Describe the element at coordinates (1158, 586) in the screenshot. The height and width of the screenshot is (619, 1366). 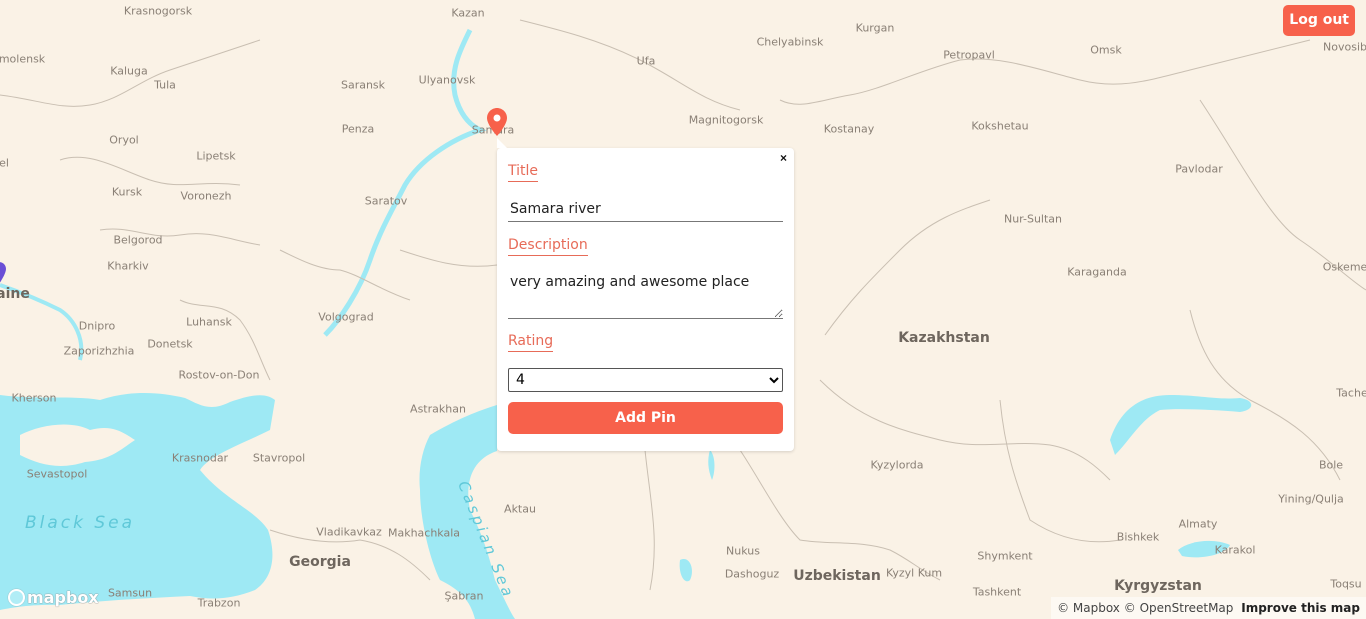
I see `map-label-kyrgyzstan: Kyrgyzstan` at that location.